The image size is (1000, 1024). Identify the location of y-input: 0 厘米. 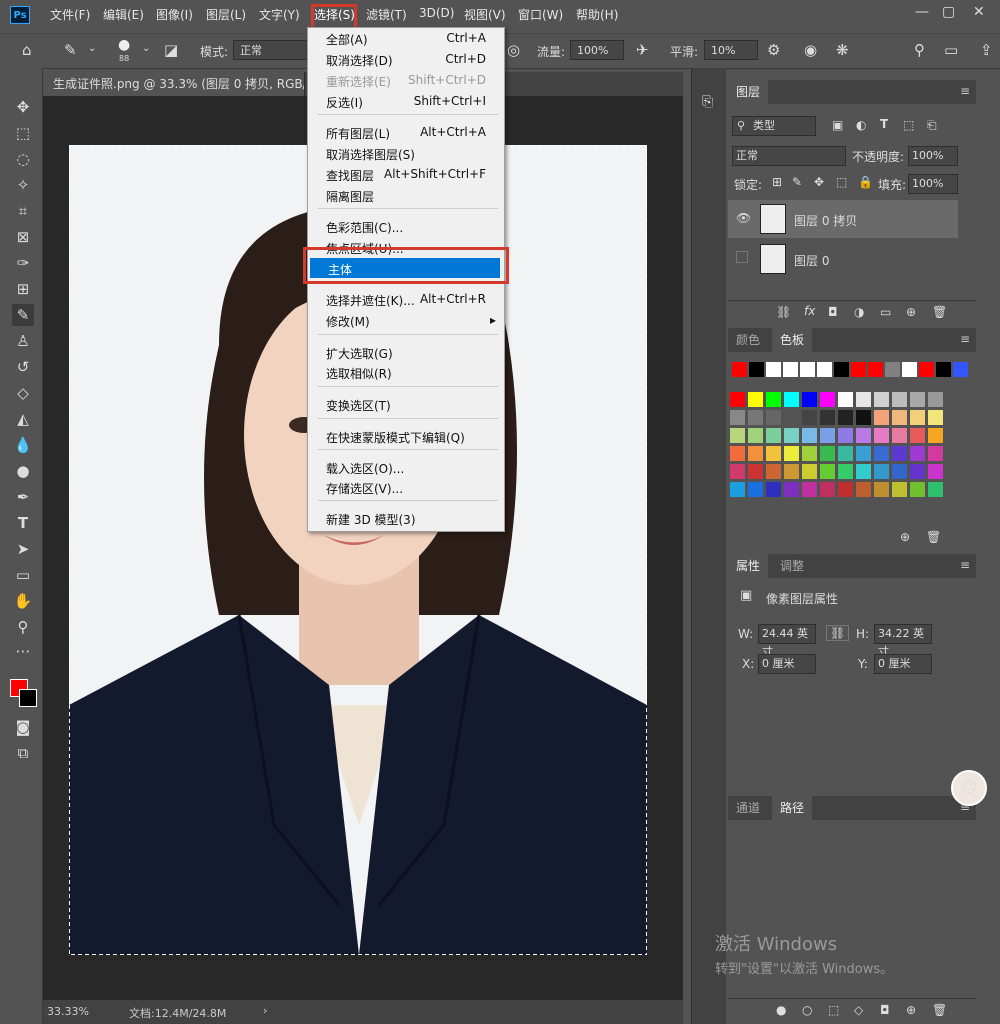
(903, 664).